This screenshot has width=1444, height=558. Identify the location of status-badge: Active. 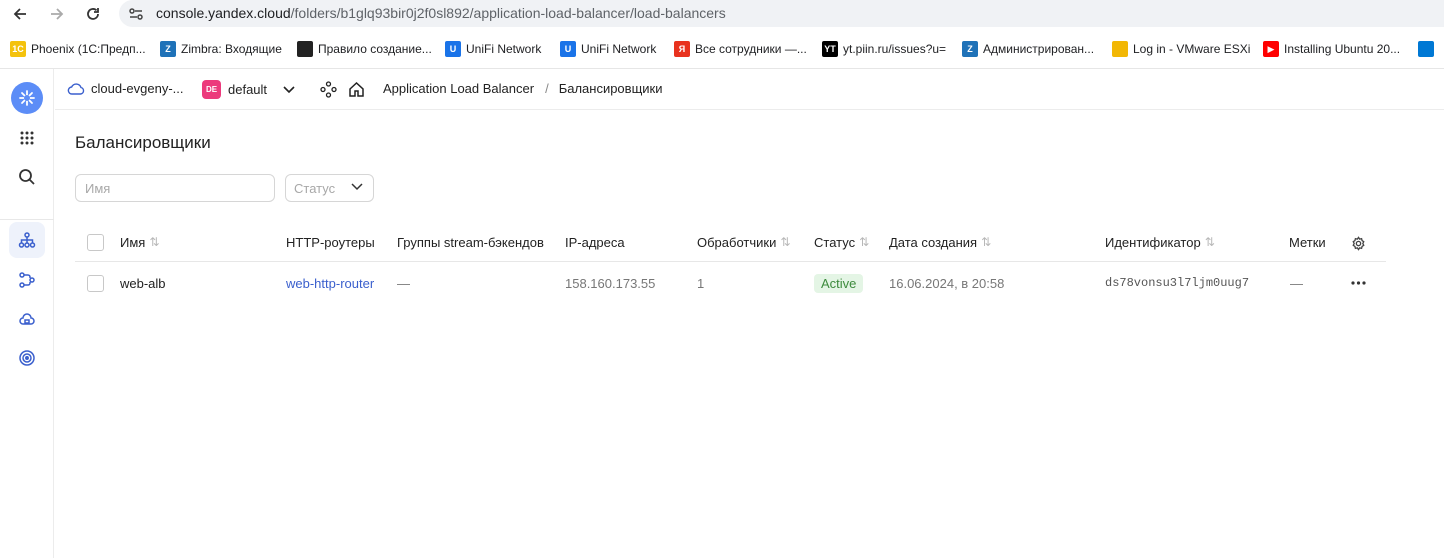
(839, 283).